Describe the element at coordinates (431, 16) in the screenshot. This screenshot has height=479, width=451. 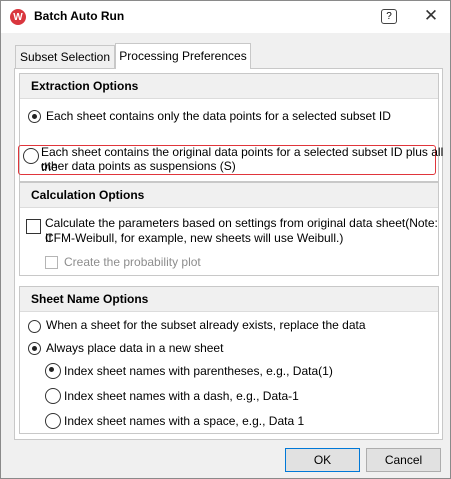
I see `close-button: ✕` at that location.